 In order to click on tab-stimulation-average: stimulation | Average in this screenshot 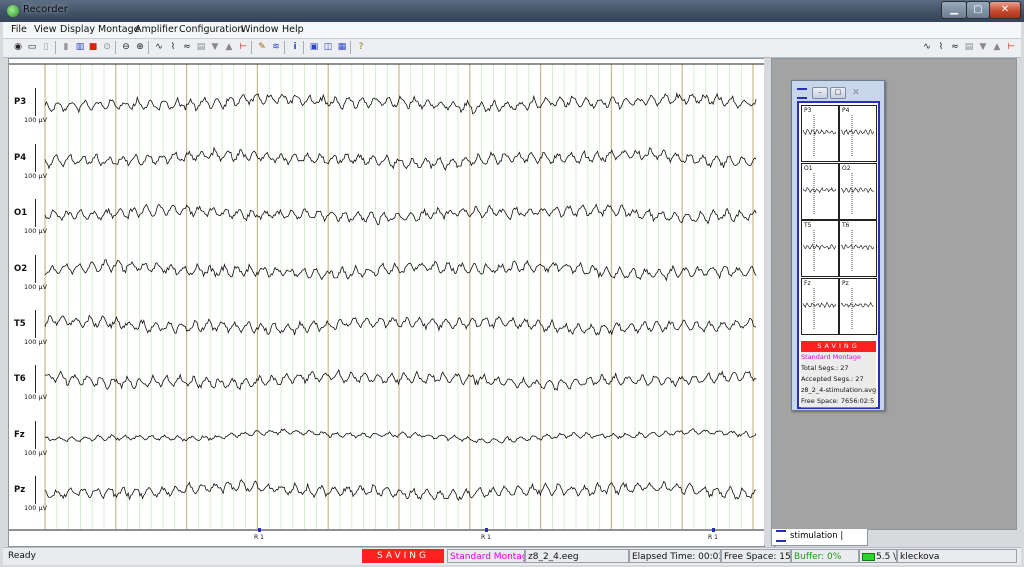, I will do `click(819, 542)`.